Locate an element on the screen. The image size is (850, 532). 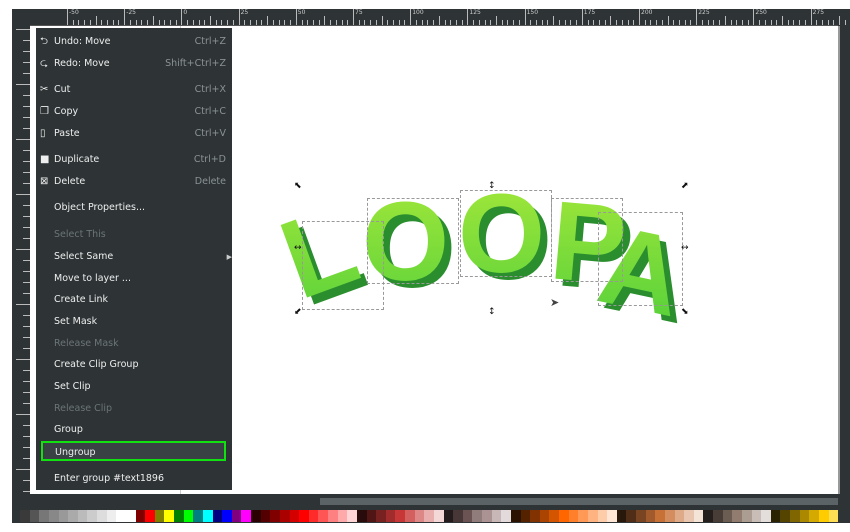
scale-handle-s: ↕ is located at coordinates (492, 312).